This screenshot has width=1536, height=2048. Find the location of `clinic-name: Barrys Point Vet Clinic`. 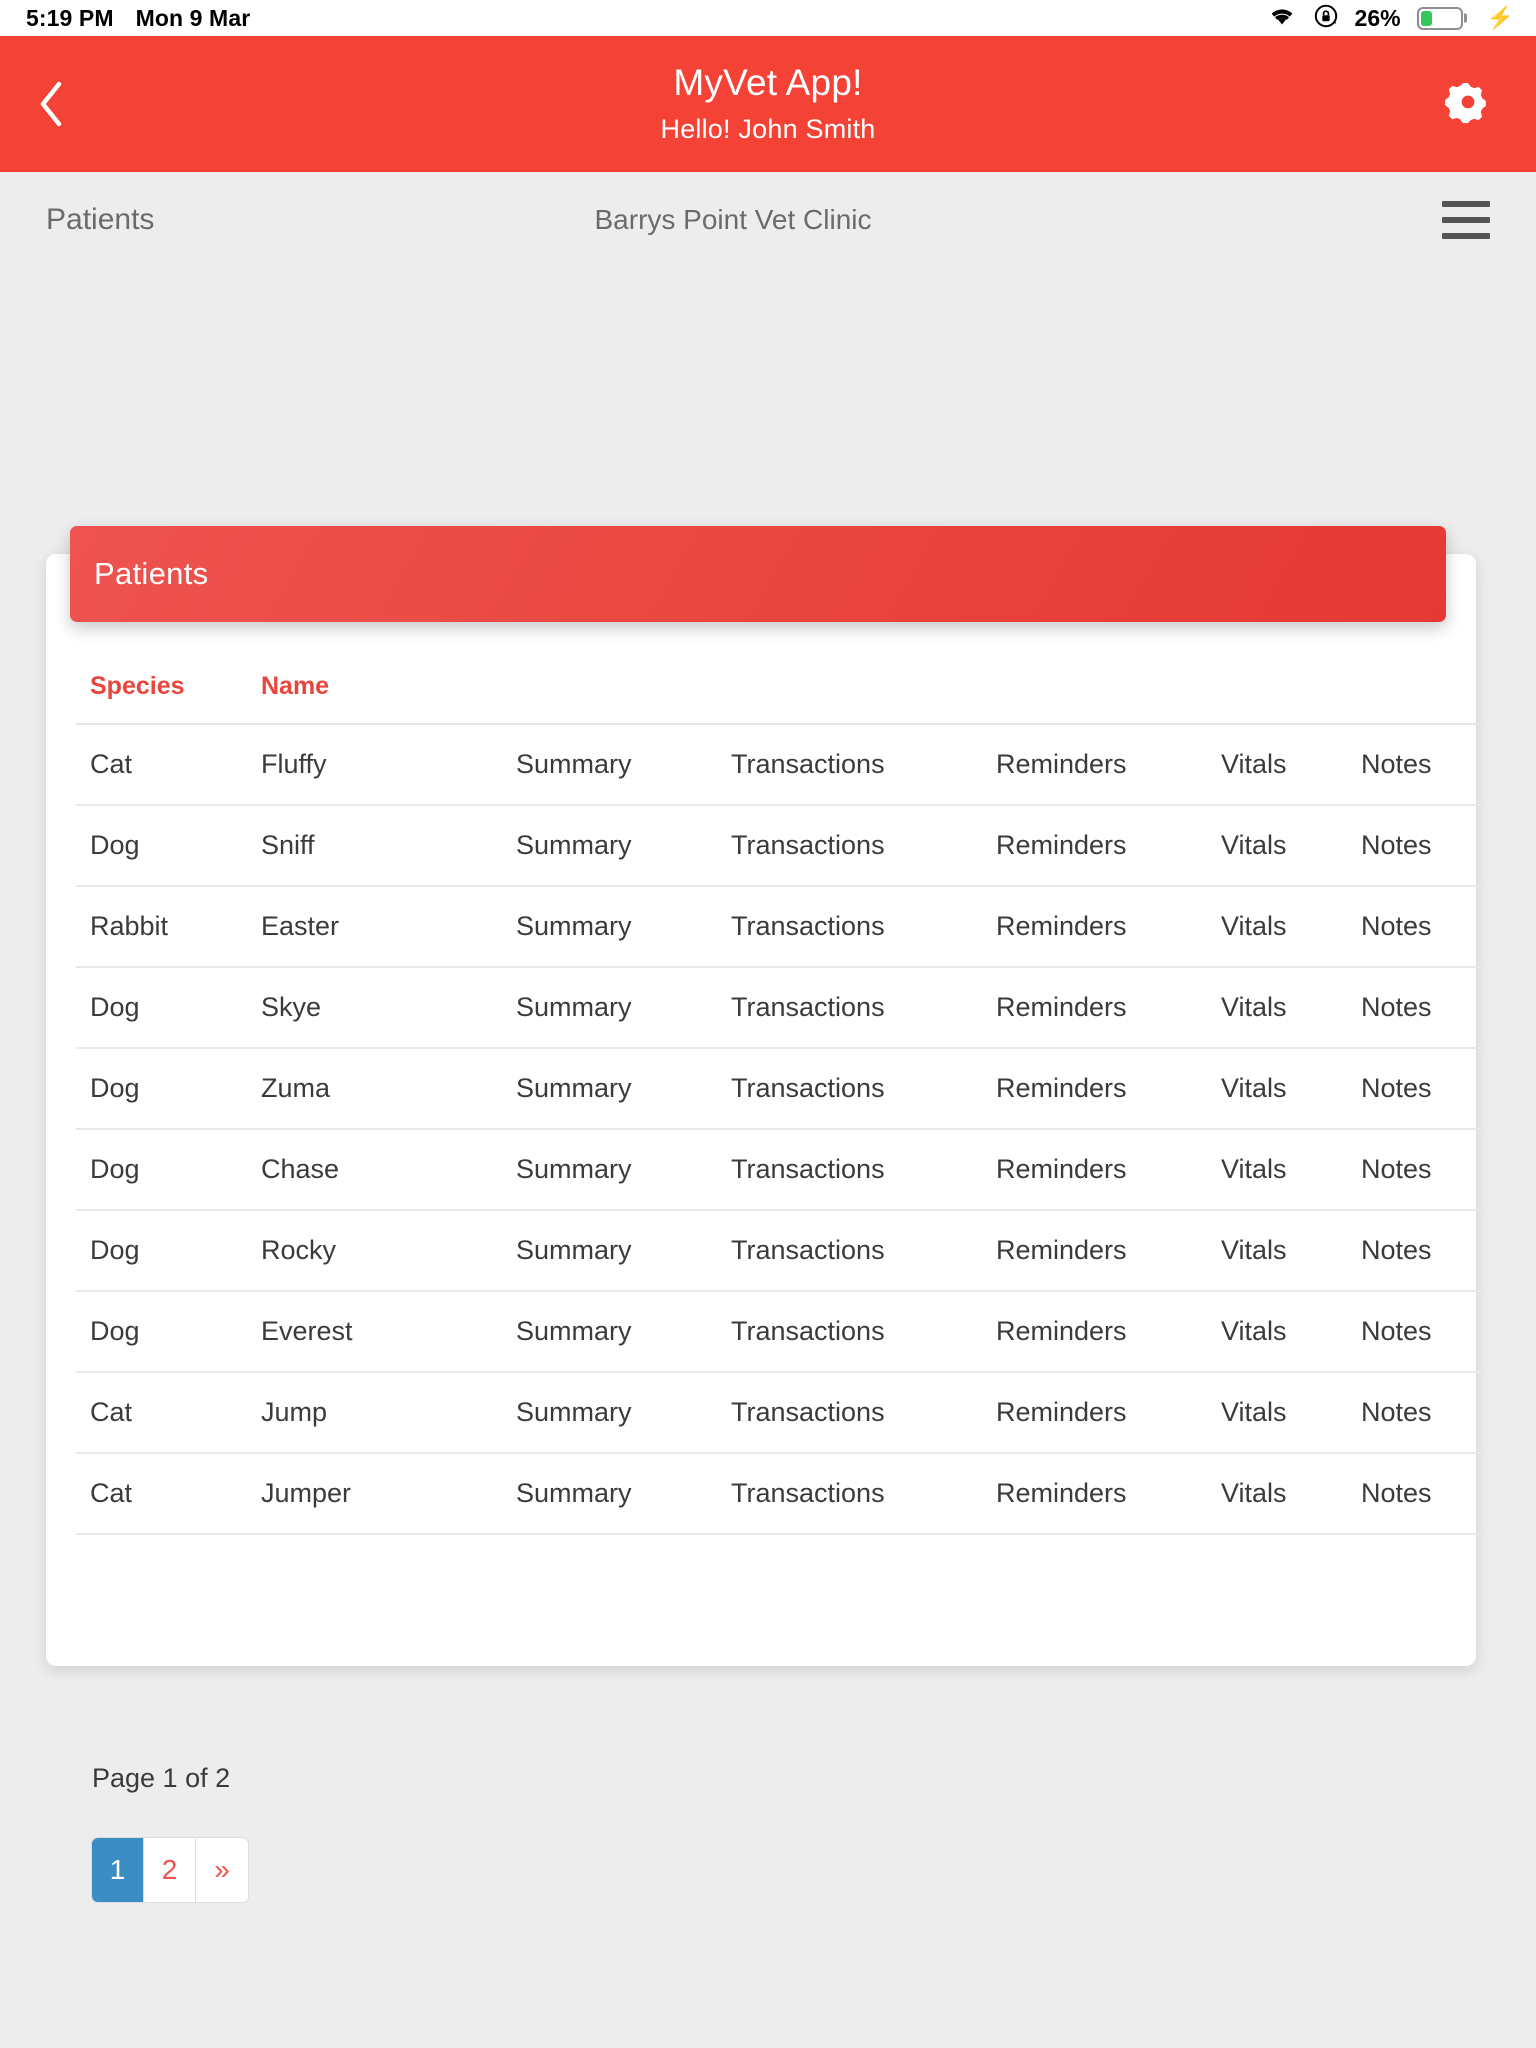

clinic-name: Barrys Point Vet Clinic is located at coordinates (733, 219).